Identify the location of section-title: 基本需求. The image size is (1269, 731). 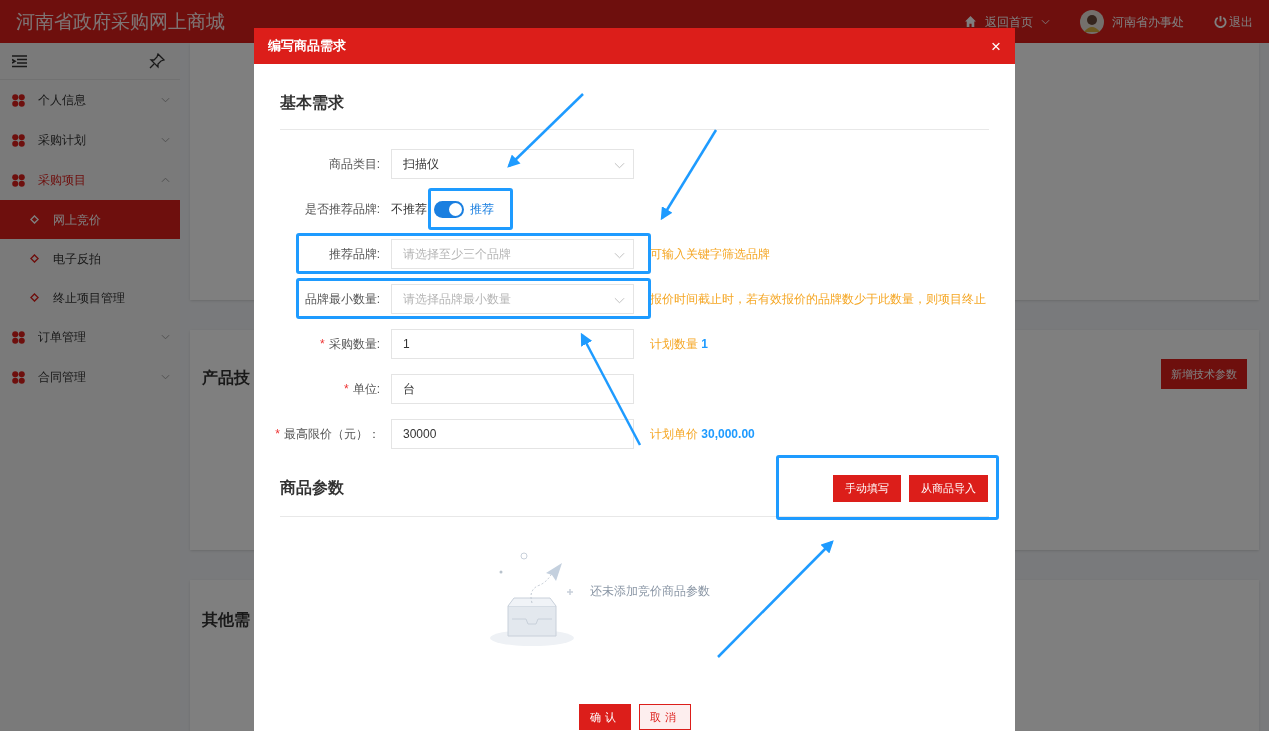
(634, 97).